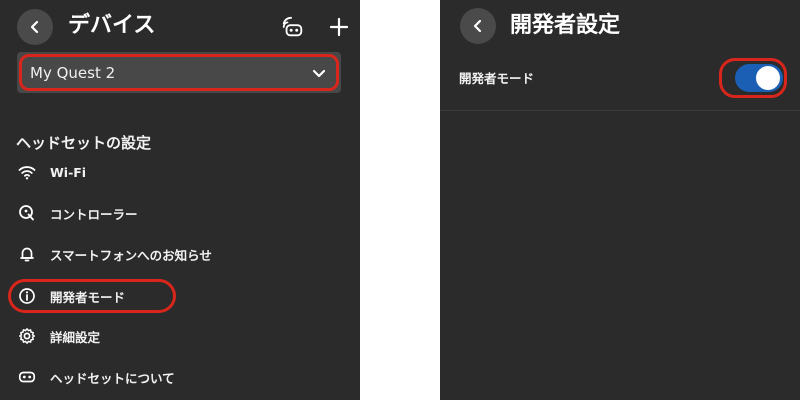  Describe the element at coordinates (27, 213) in the screenshot. I see `controller-icon` at that location.